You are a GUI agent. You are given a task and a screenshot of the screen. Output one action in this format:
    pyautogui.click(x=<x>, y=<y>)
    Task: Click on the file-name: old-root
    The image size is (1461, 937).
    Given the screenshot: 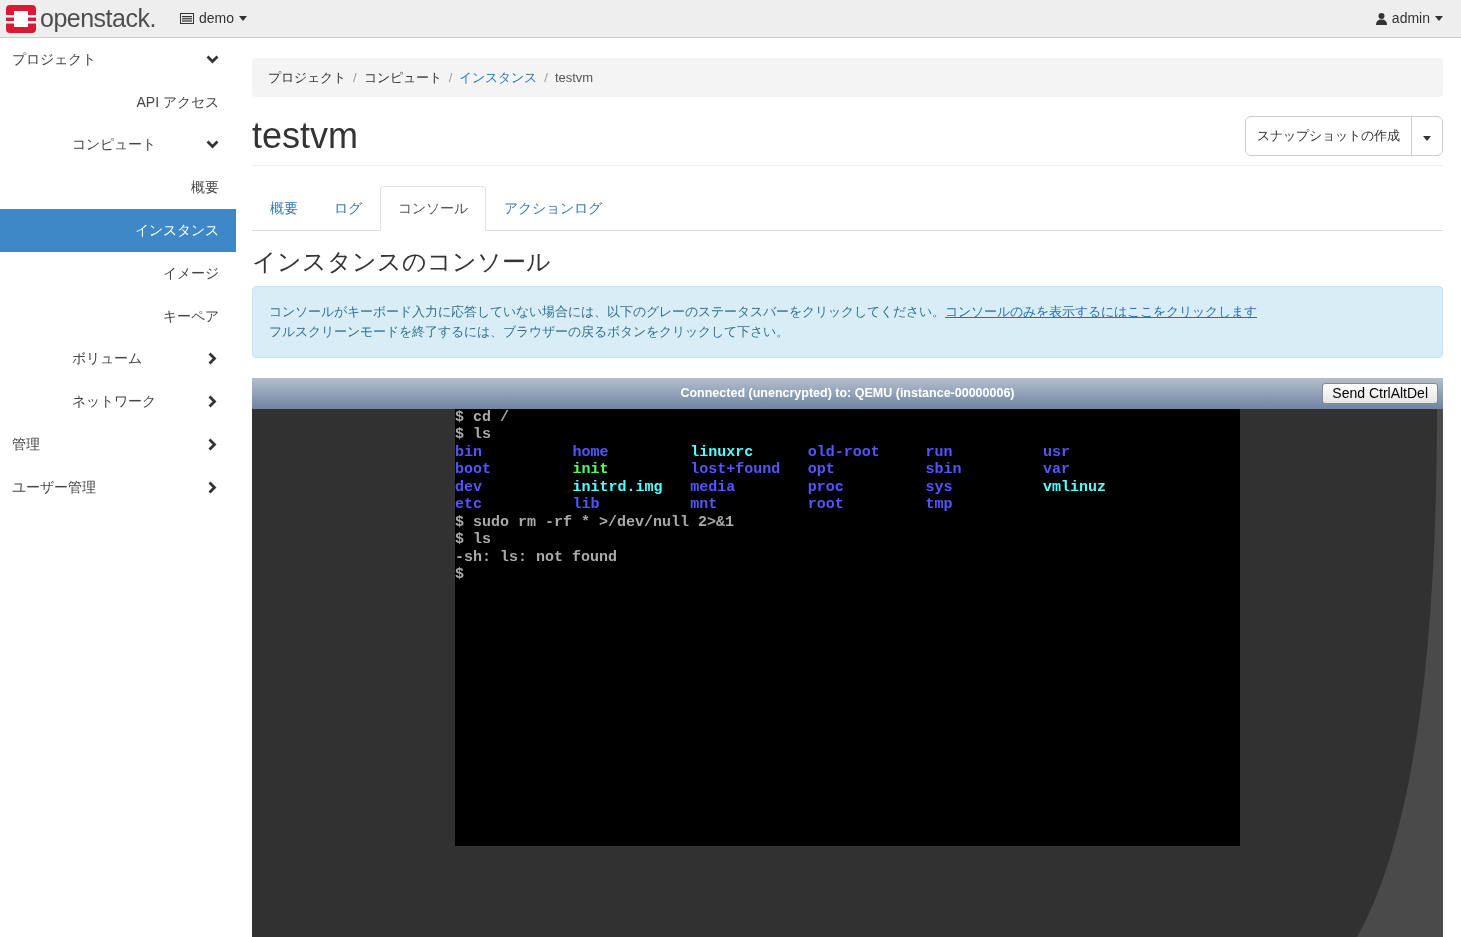 What is the action you would take?
    pyautogui.click(x=843, y=452)
    